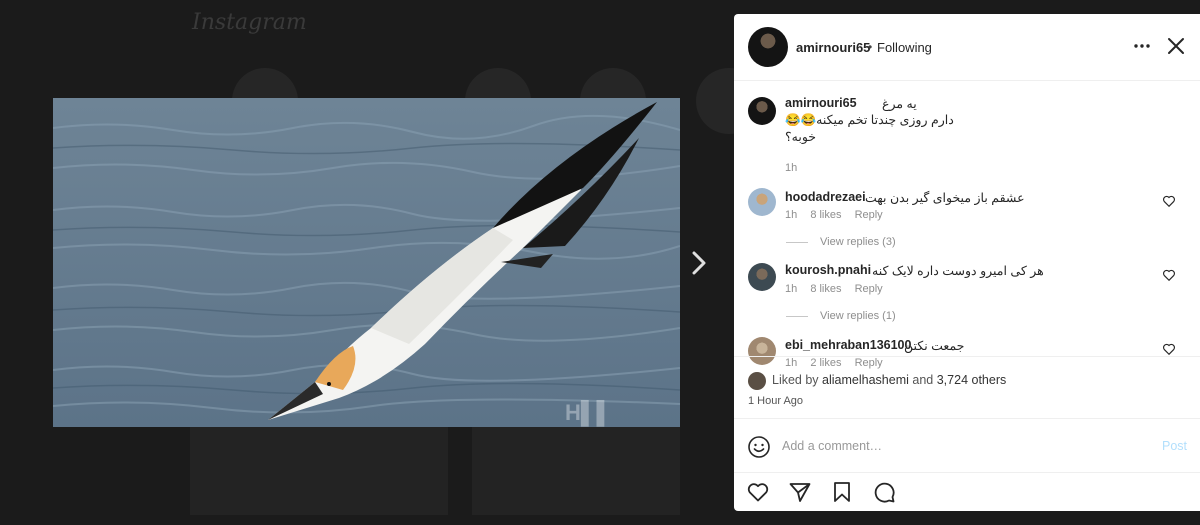 This screenshot has width=1200, height=525. Describe the element at coordinates (1176, 46) in the screenshot. I see `close-icon` at that location.